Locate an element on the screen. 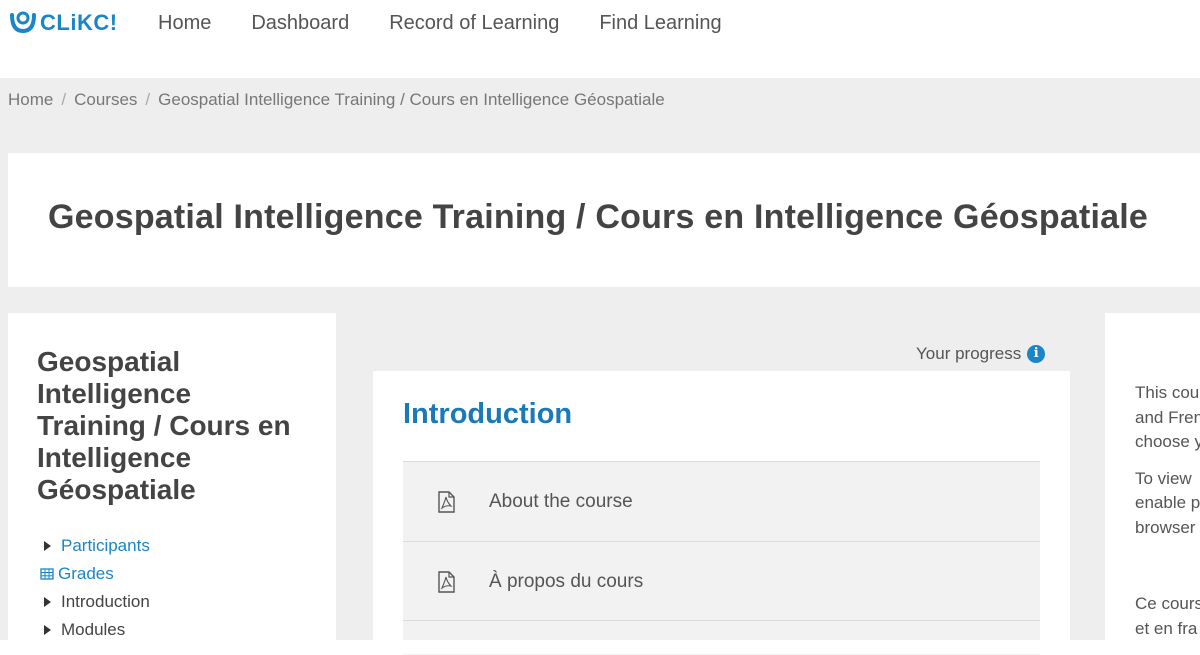  activity-a-propos-du-cours: À propos du cours is located at coordinates (721, 581).